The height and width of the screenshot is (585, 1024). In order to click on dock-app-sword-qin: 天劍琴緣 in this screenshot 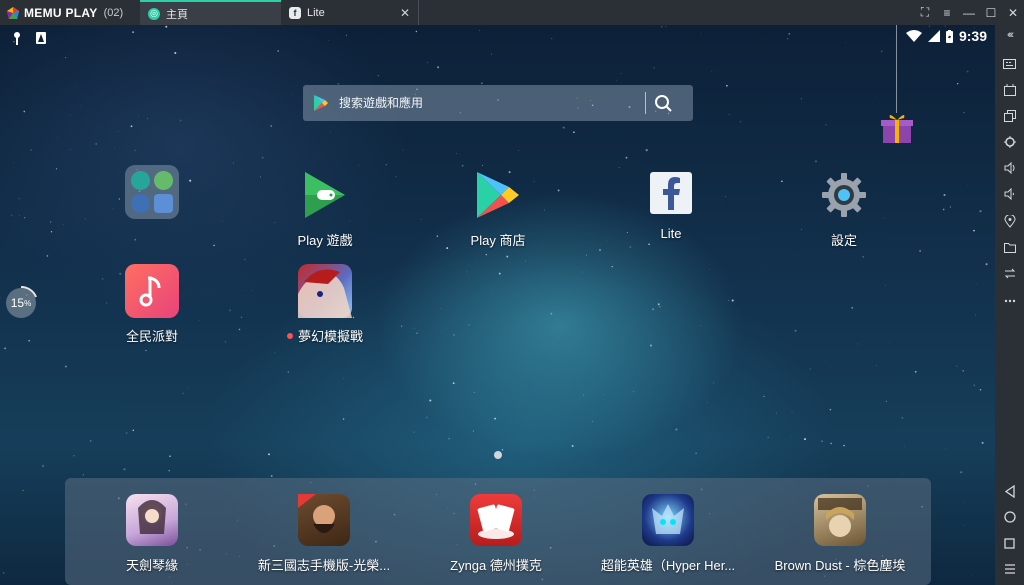, I will do `click(152, 534)`.